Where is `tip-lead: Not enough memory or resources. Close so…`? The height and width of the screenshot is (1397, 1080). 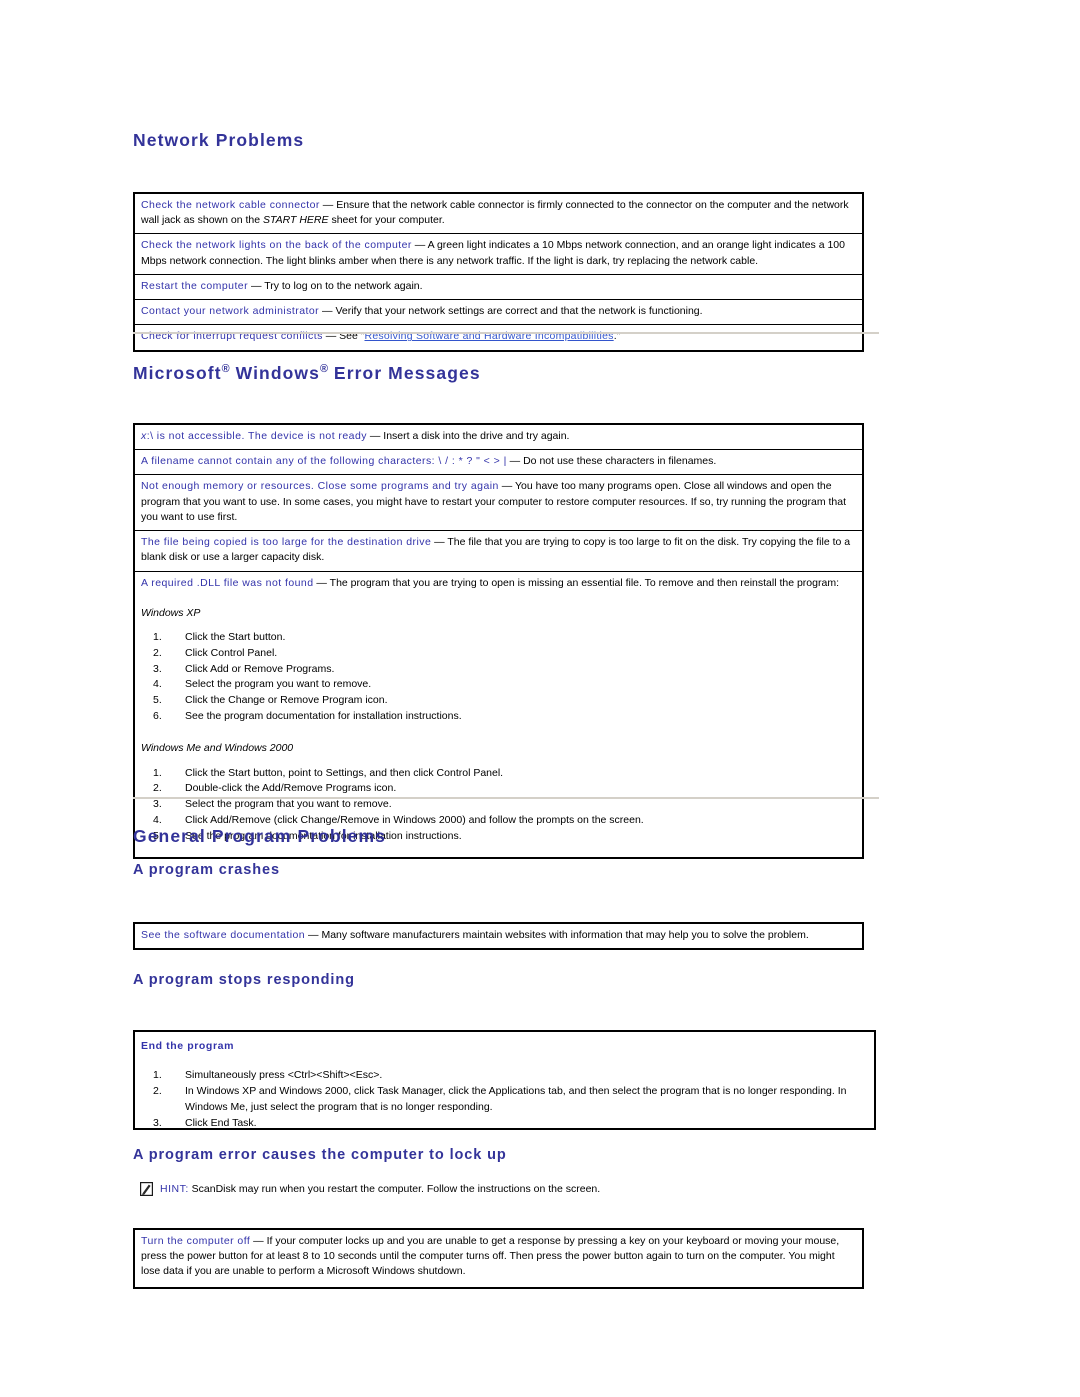
tip-lead: Not enough memory or resources. Close so… is located at coordinates (320, 486).